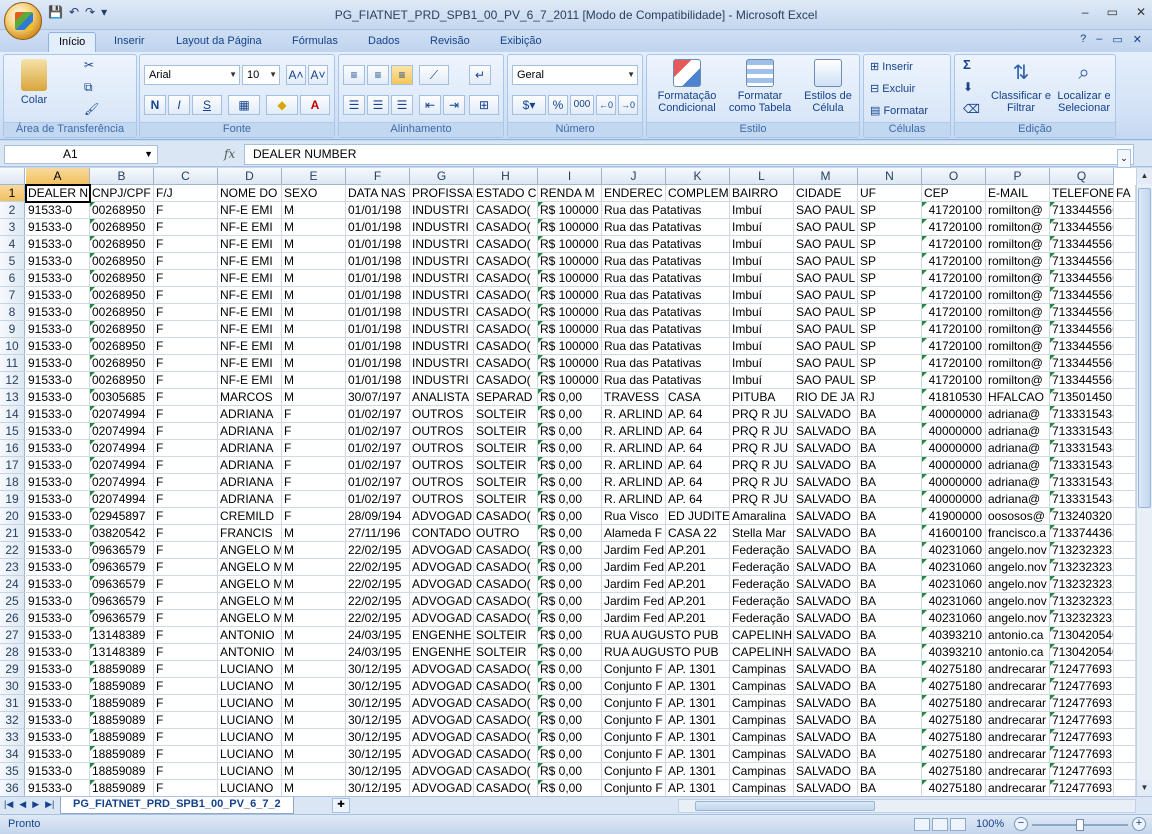 The width and height of the screenshot is (1152, 834). Describe the element at coordinates (250, 278) in the screenshot. I see `cell: NF-E EMI` at that location.